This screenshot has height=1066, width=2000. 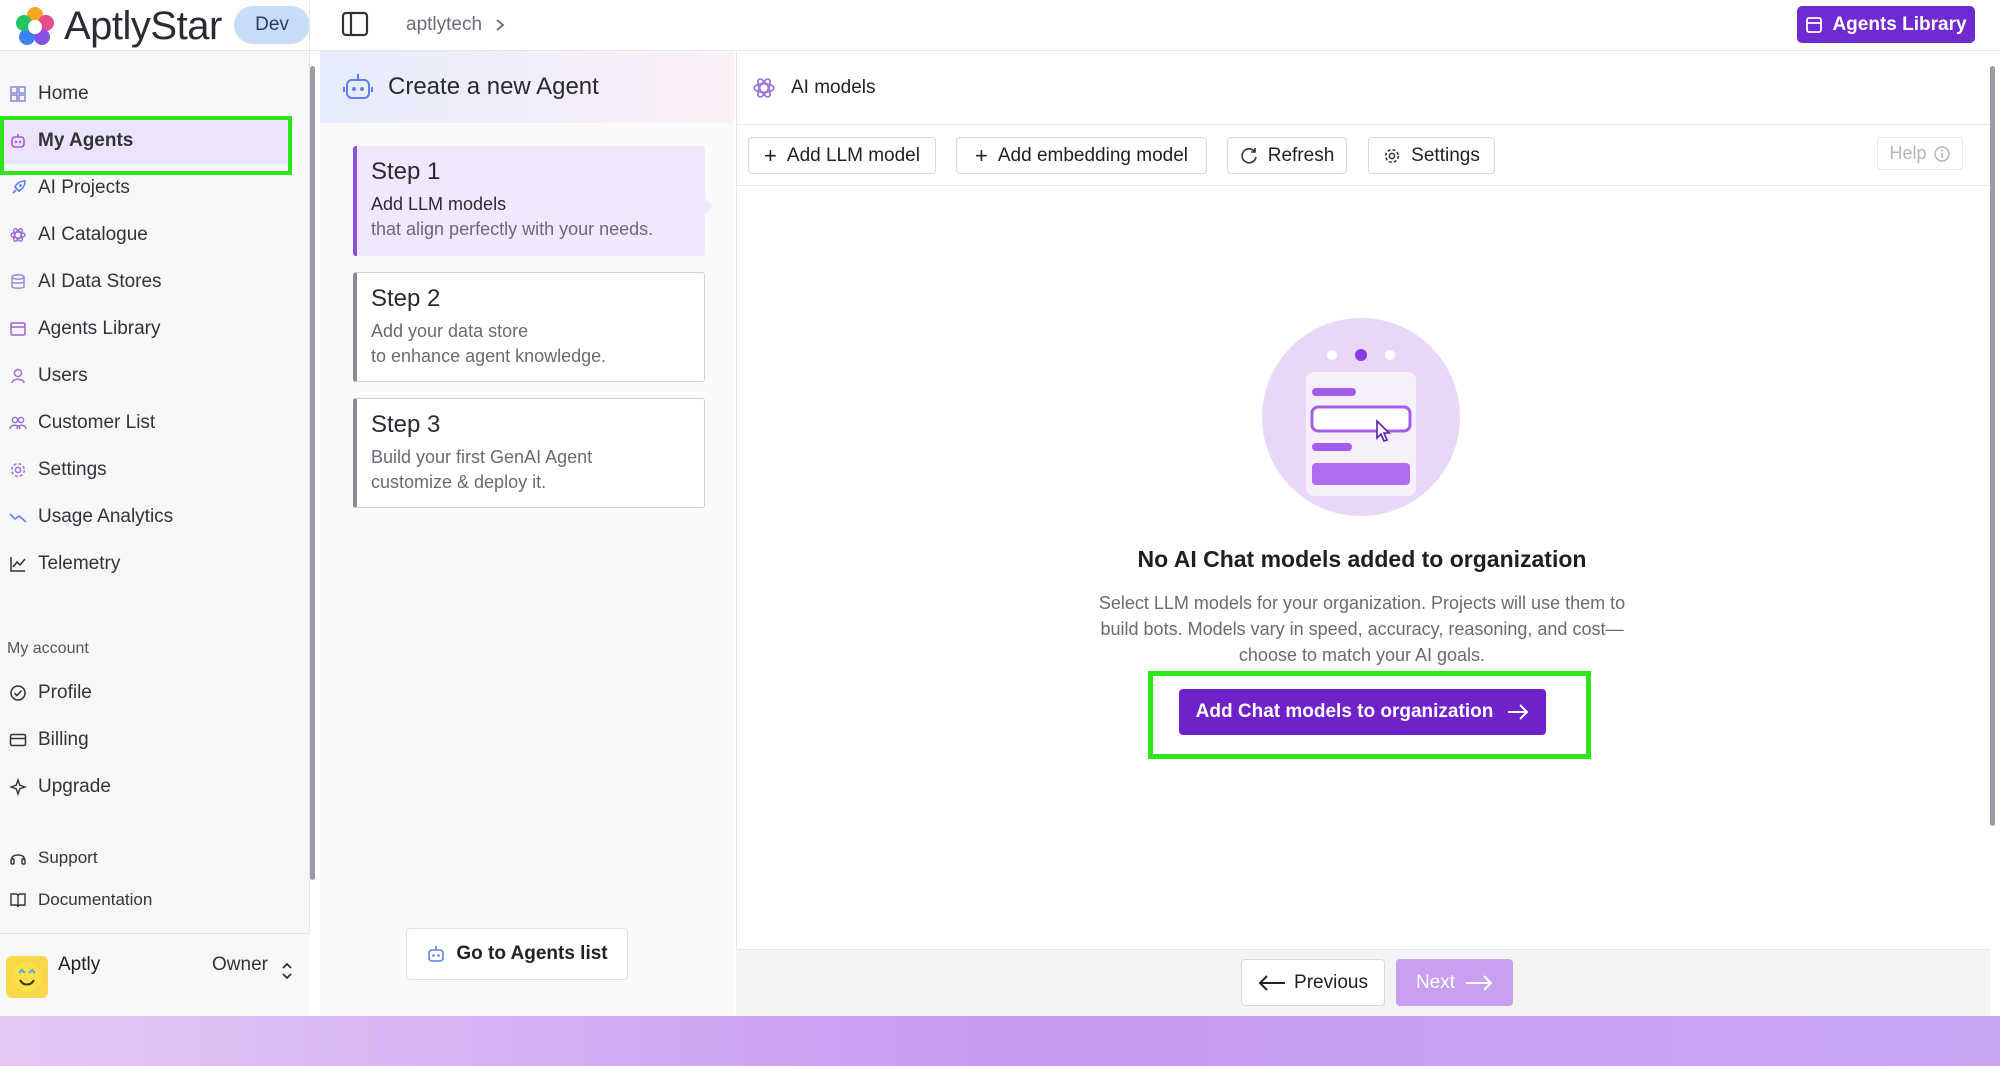 What do you see at coordinates (708, 206) in the screenshot?
I see `active-step-pointer` at bounding box center [708, 206].